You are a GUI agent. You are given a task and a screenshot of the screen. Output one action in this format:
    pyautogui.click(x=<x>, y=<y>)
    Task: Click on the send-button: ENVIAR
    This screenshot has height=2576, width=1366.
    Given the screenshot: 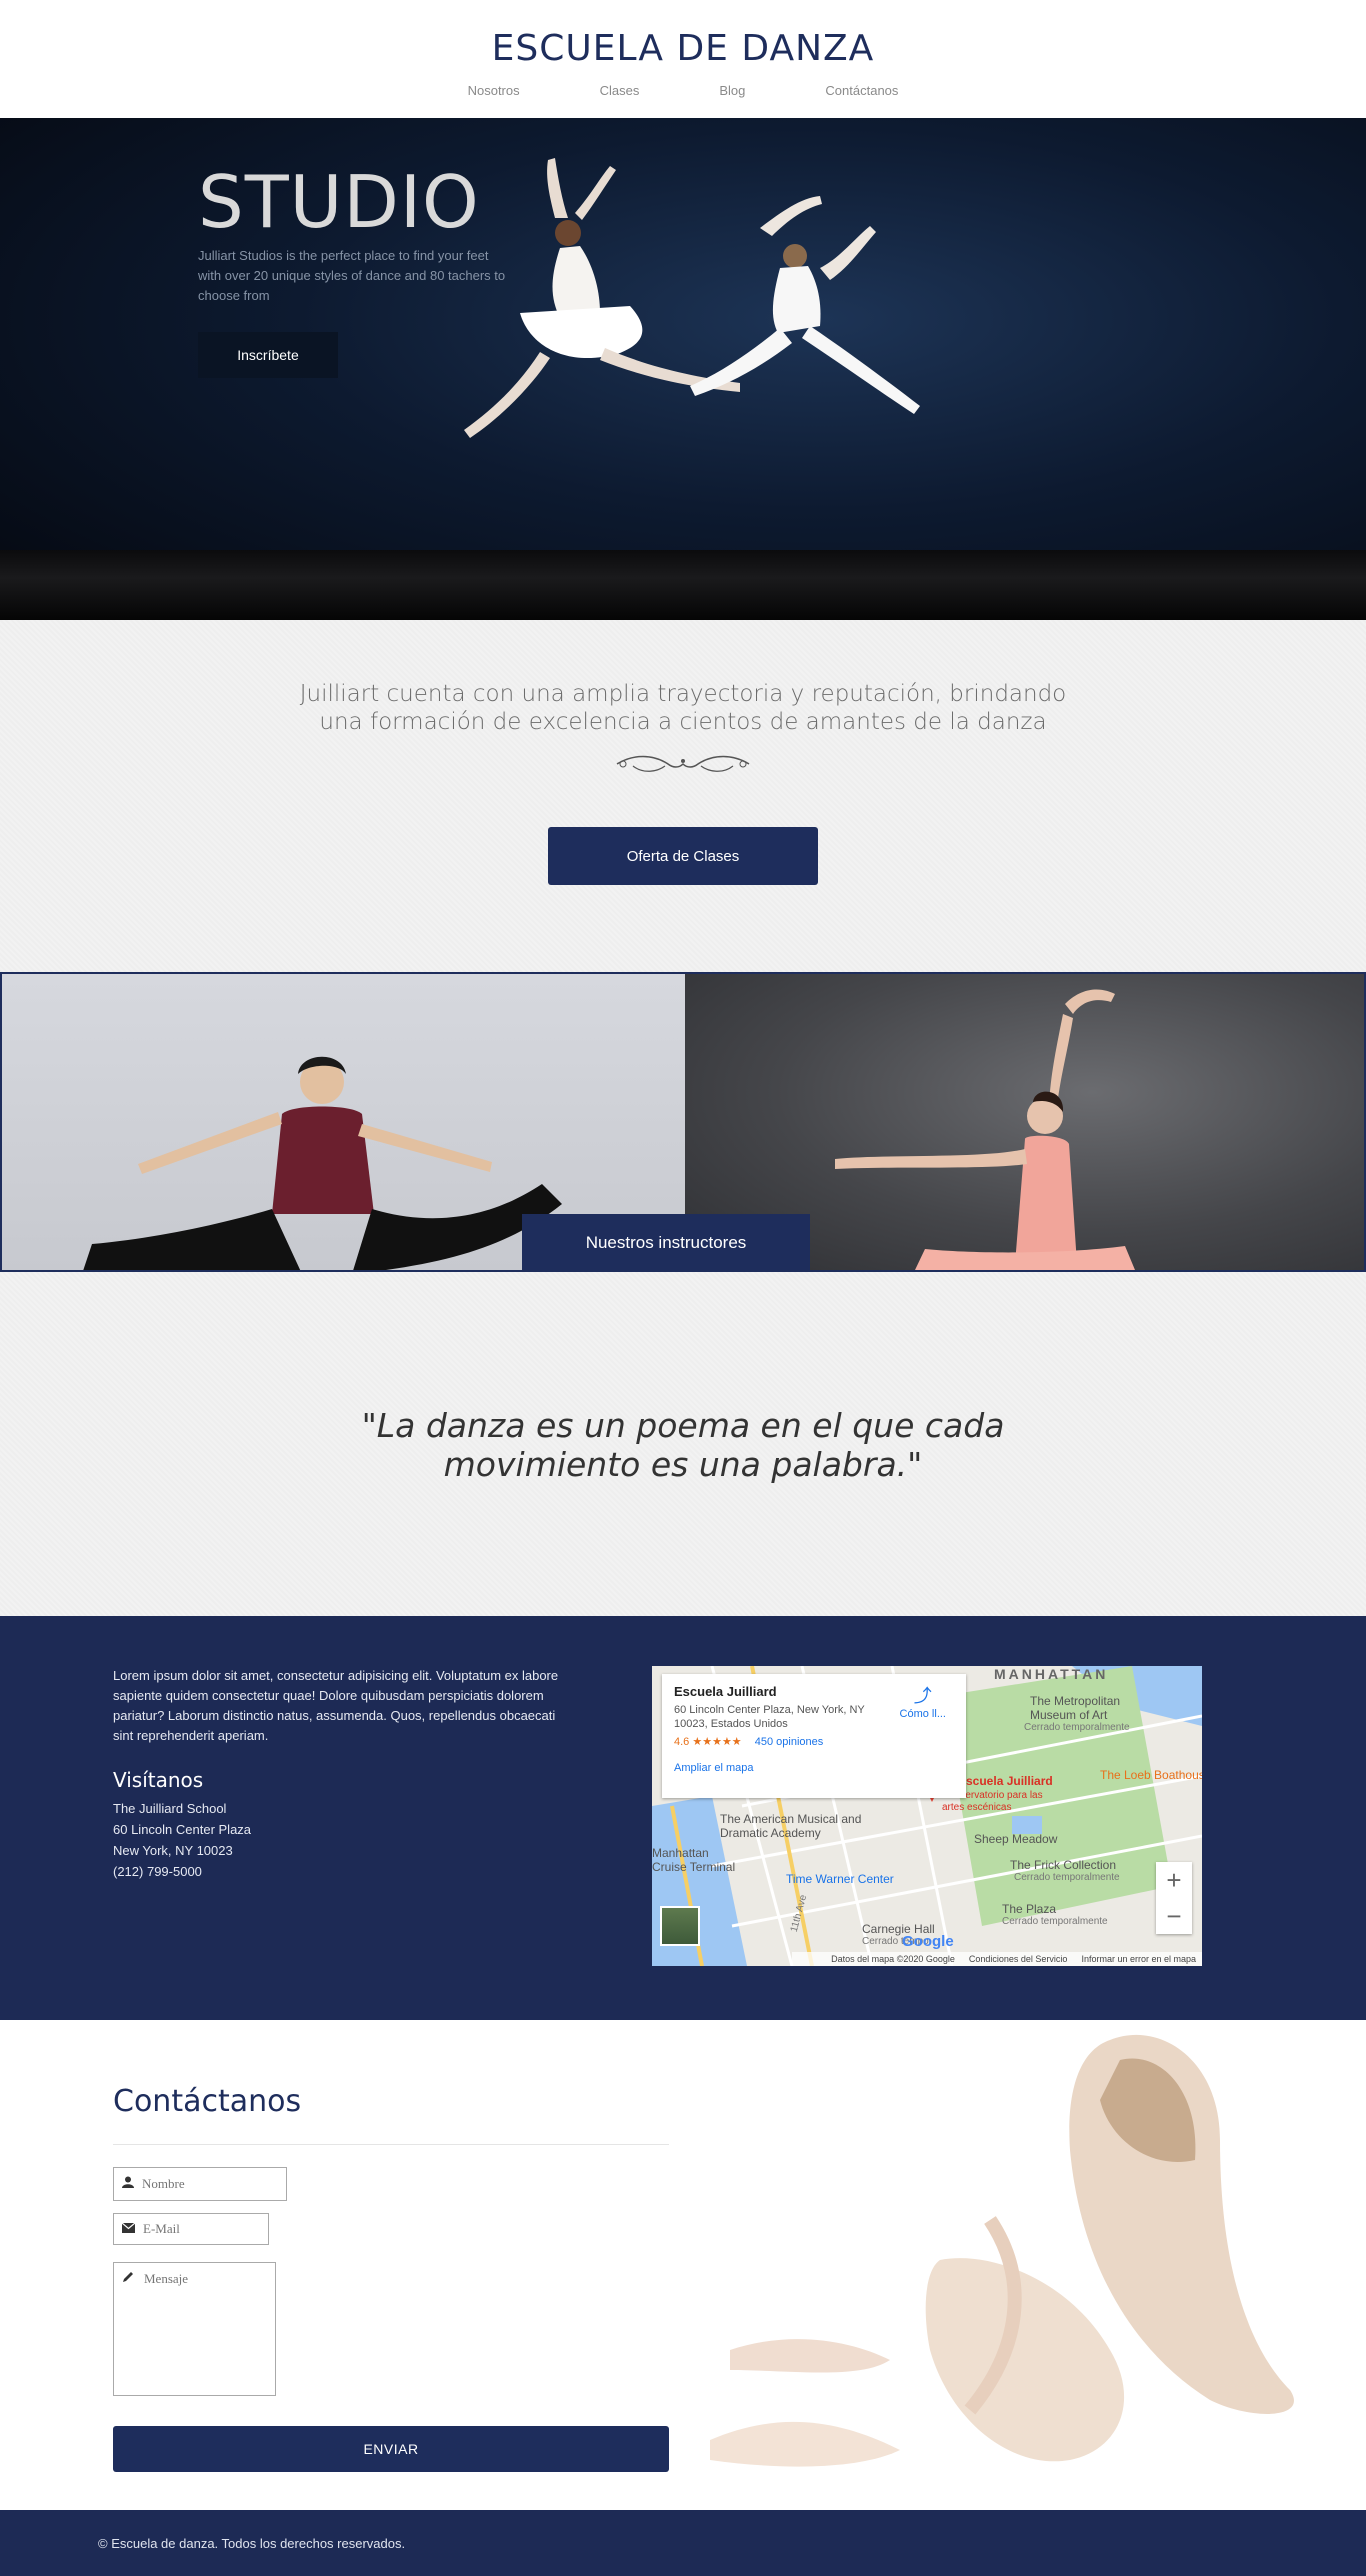 What is the action you would take?
    pyautogui.click(x=391, y=2449)
    